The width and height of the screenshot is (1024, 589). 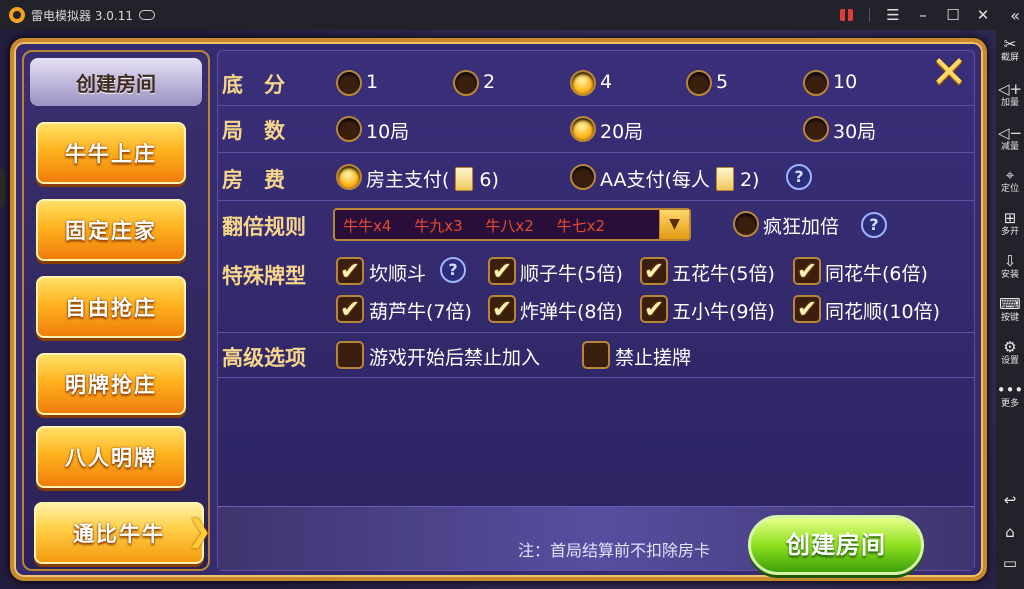 What do you see at coordinates (438, 226) in the screenshot?
I see `rule-item: 牛九x3` at bounding box center [438, 226].